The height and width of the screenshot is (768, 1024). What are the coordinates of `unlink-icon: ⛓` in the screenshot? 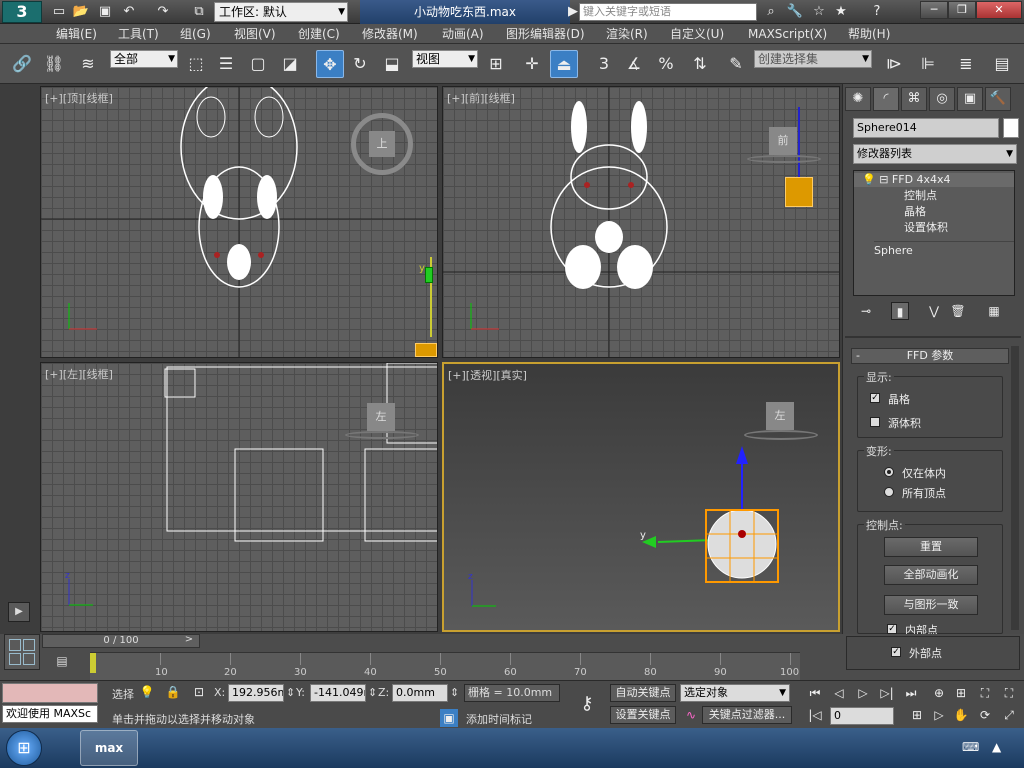 It's located at (54, 64).